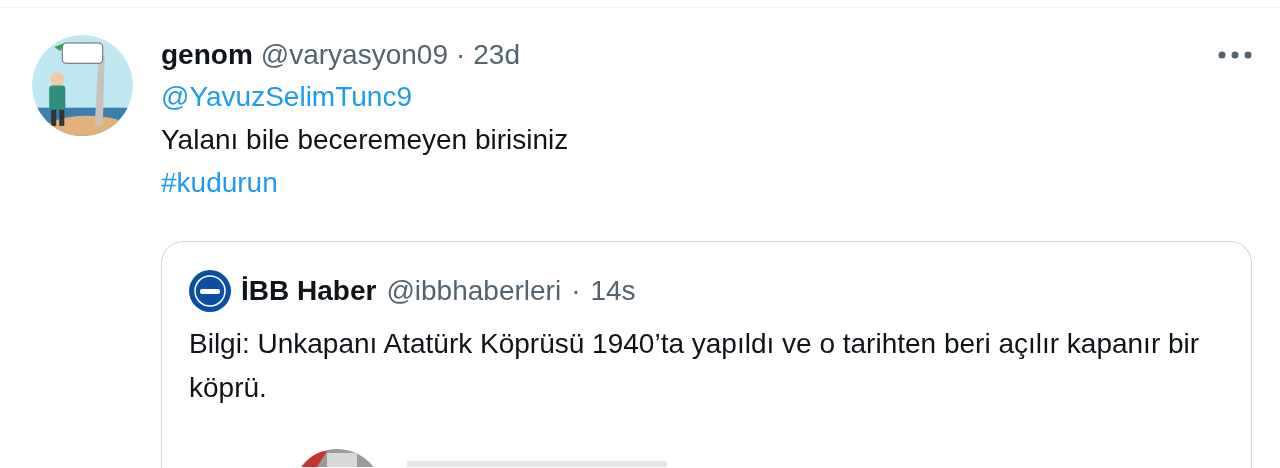  What do you see at coordinates (354, 55) in the screenshot?
I see `user-handle: @varyasyon09` at bounding box center [354, 55].